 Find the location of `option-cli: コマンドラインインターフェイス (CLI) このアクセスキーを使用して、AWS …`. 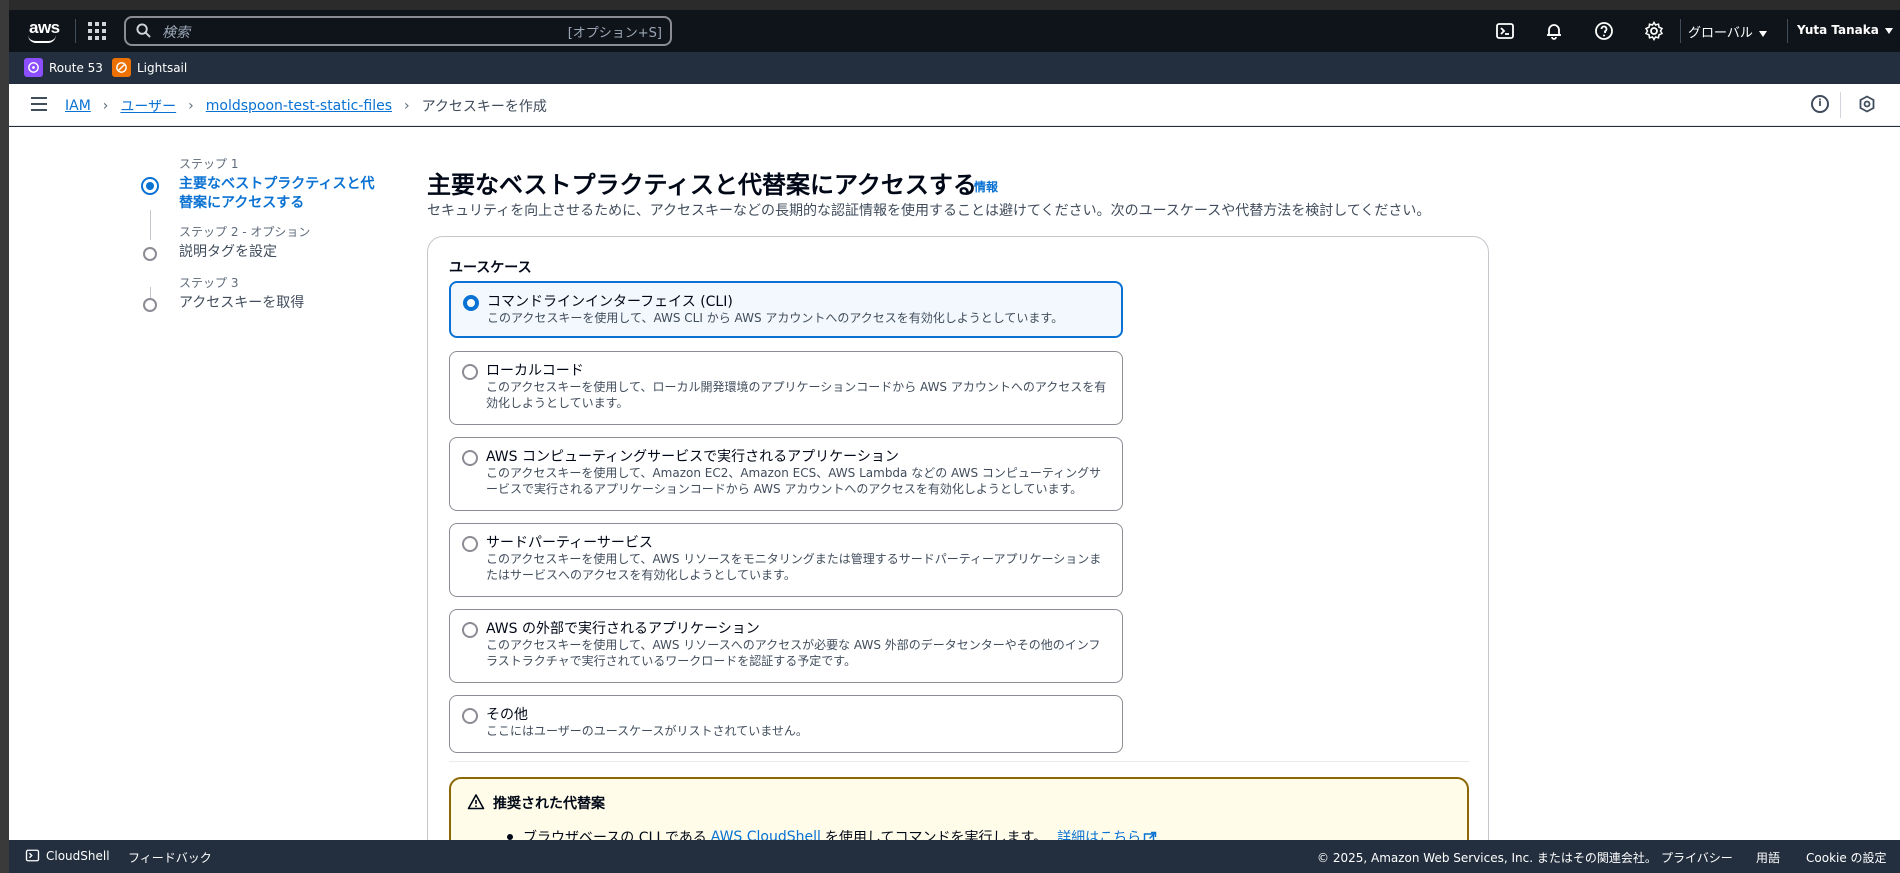

option-cli: コマンドラインインターフェイス (CLI) このアクセスキーを使用して、AWS … is located at coordinates (786, 309).